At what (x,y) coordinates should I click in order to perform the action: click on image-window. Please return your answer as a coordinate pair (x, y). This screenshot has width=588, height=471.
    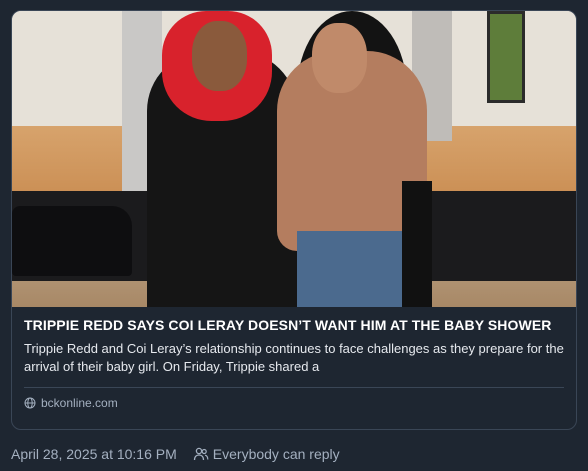
    Looking at the image, I should click on (506, 57).